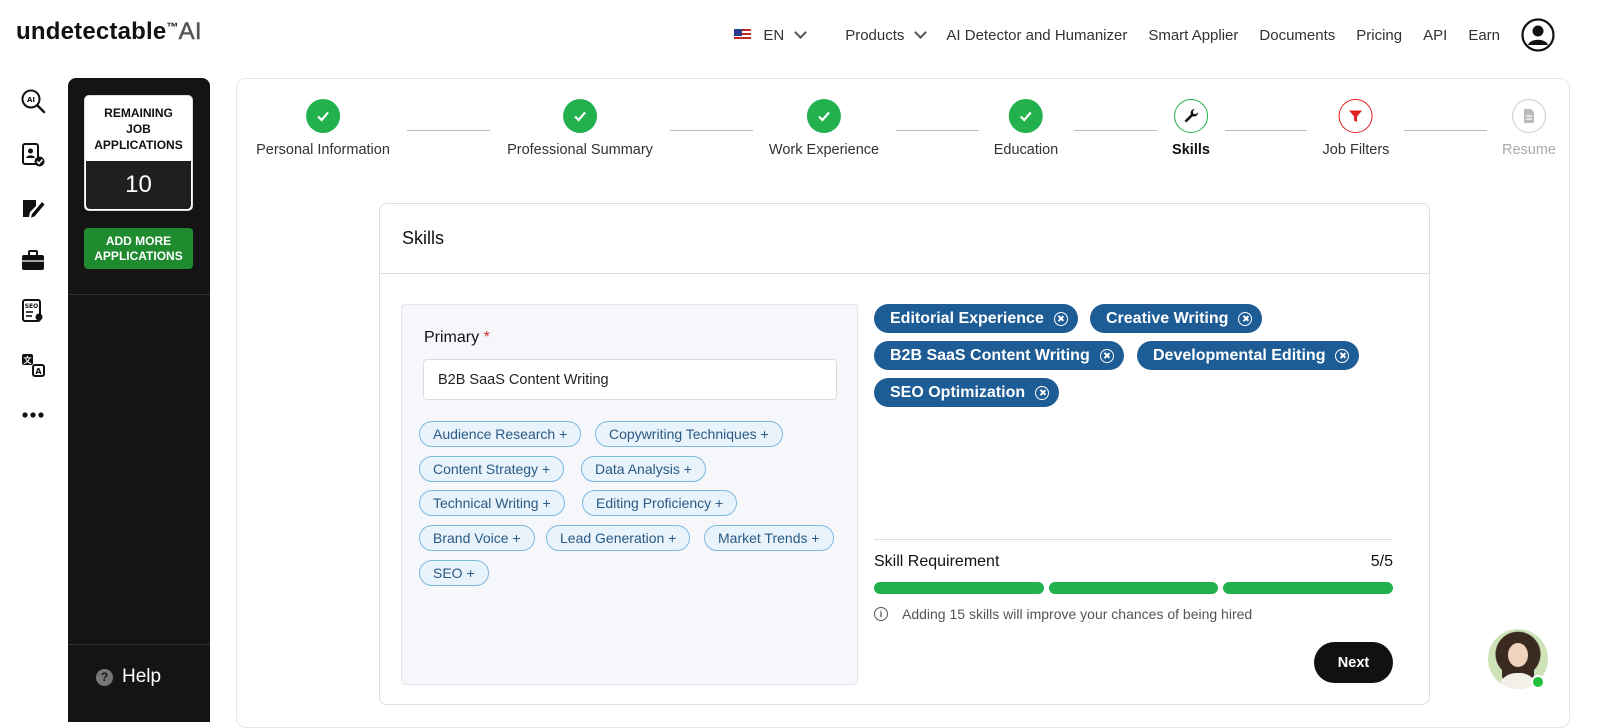 The width and height of the screenshot is (1600, 728). I want to click on svg-text: 文, so click(28, 360).